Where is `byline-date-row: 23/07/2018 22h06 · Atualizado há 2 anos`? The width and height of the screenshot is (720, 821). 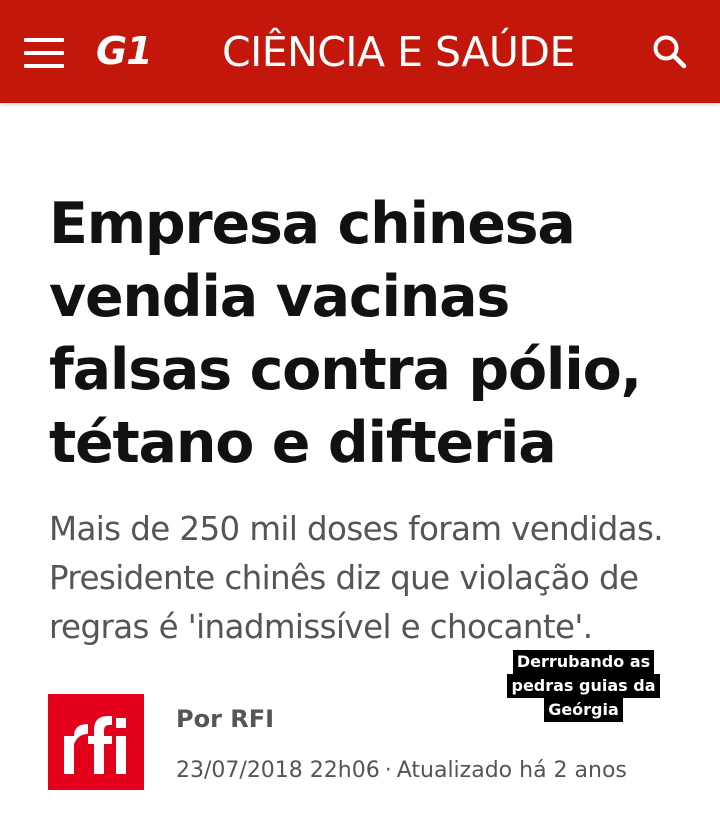
byline-date-row: 23/07/2018 22h06 · Atualizado há 2 anos is located at coordinates (401, 771).